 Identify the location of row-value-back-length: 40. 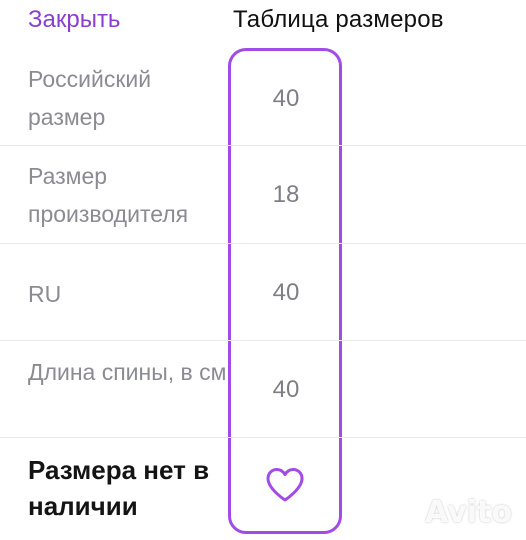
(286, 389).